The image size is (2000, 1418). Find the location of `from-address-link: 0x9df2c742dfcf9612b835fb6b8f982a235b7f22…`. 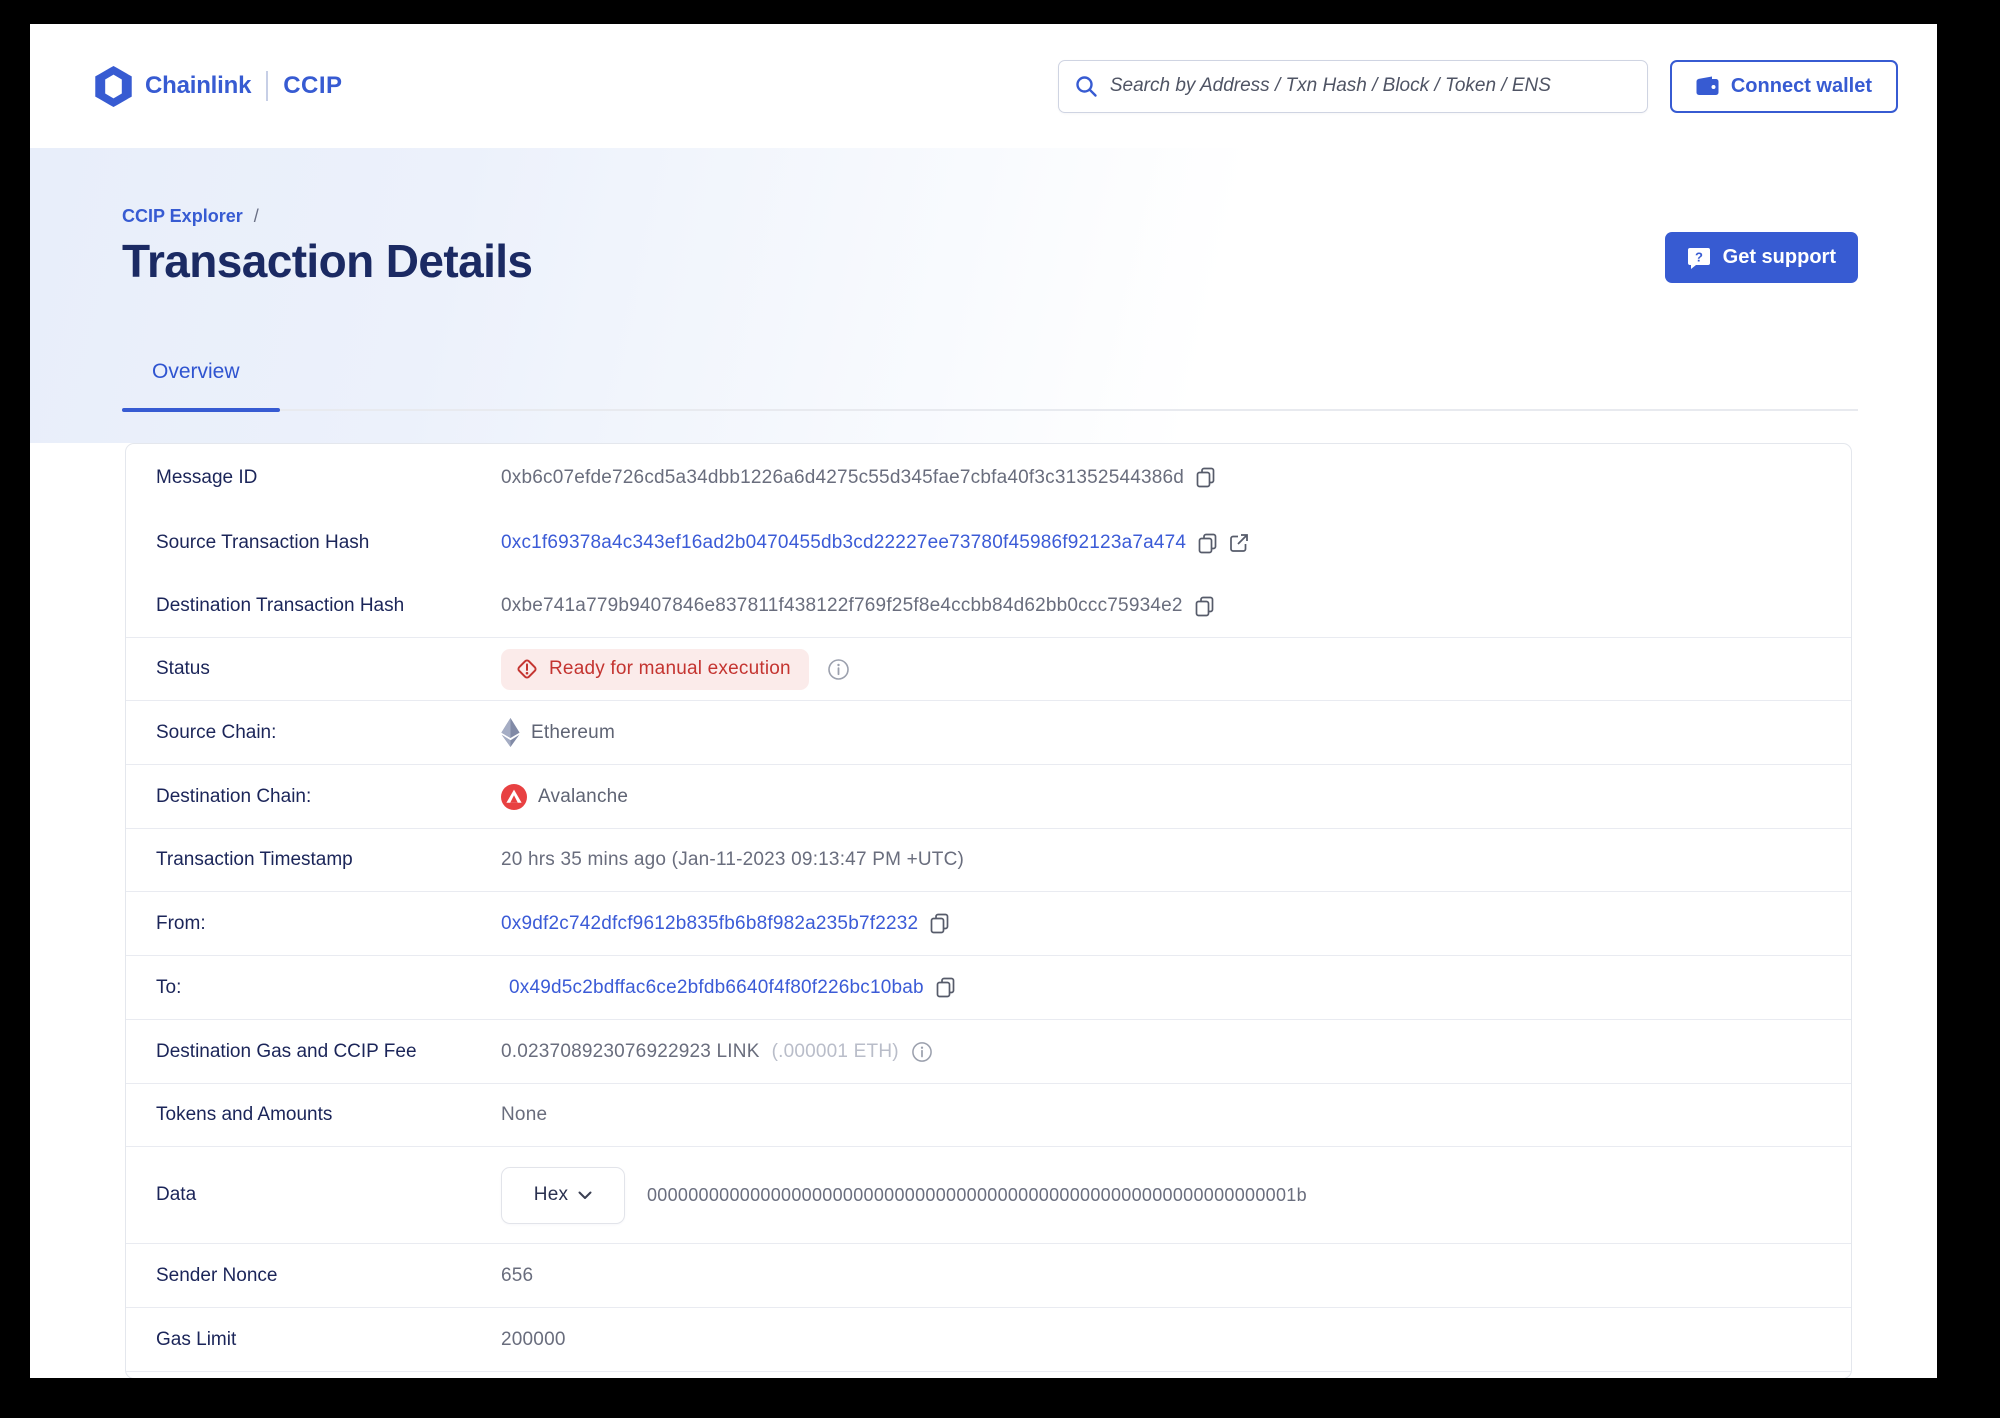

from-address-link: 0x9df2c742dfcf9612b835fb6b8f982a235b7f22… is located at coordinates (709, 924).